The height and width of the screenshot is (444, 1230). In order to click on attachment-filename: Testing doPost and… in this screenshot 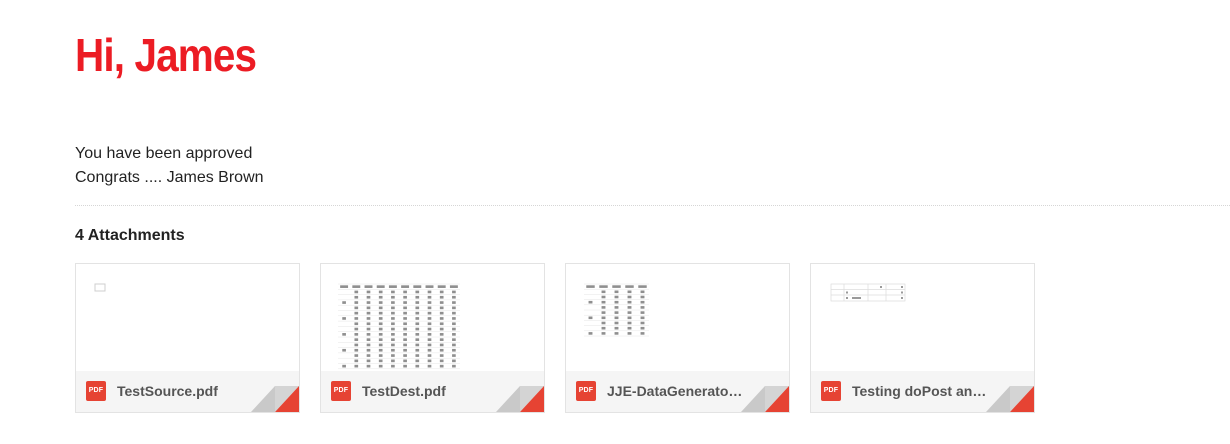, I will do `click(922, 391)`.